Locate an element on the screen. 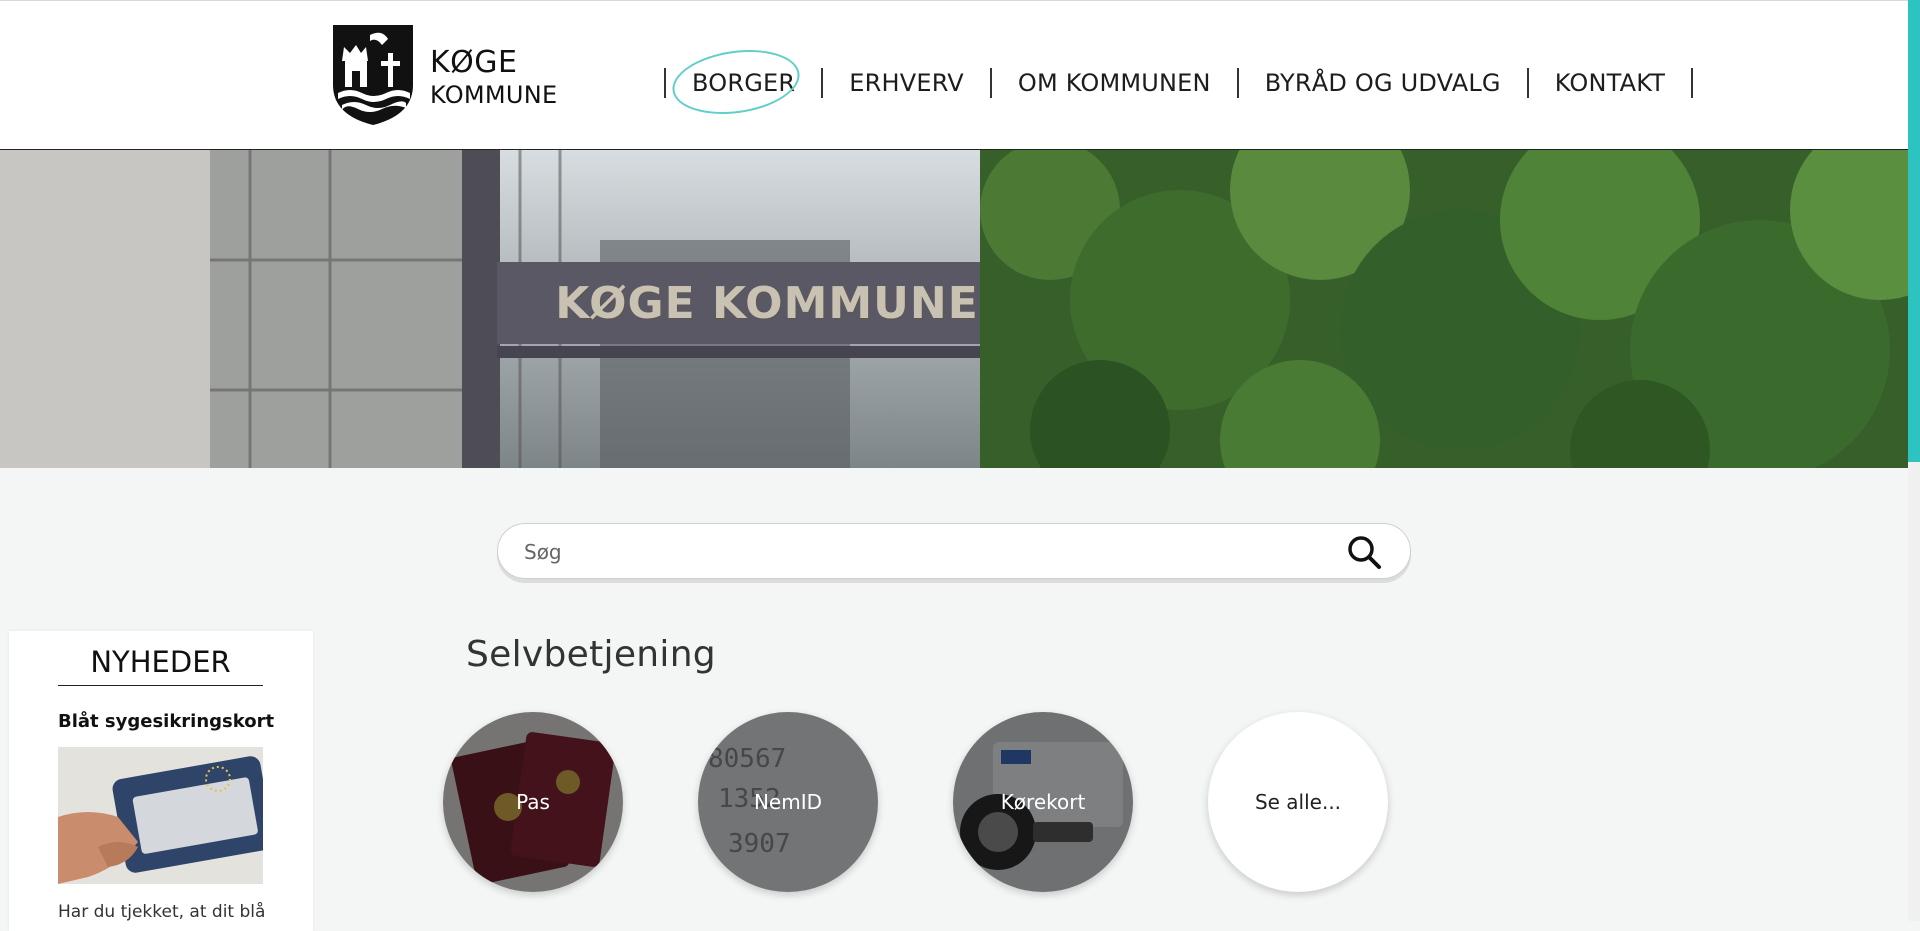 This screenshot has height=931, width=1920. selfservice-heading: Selvbetjening is located at coordinates (591, 654).